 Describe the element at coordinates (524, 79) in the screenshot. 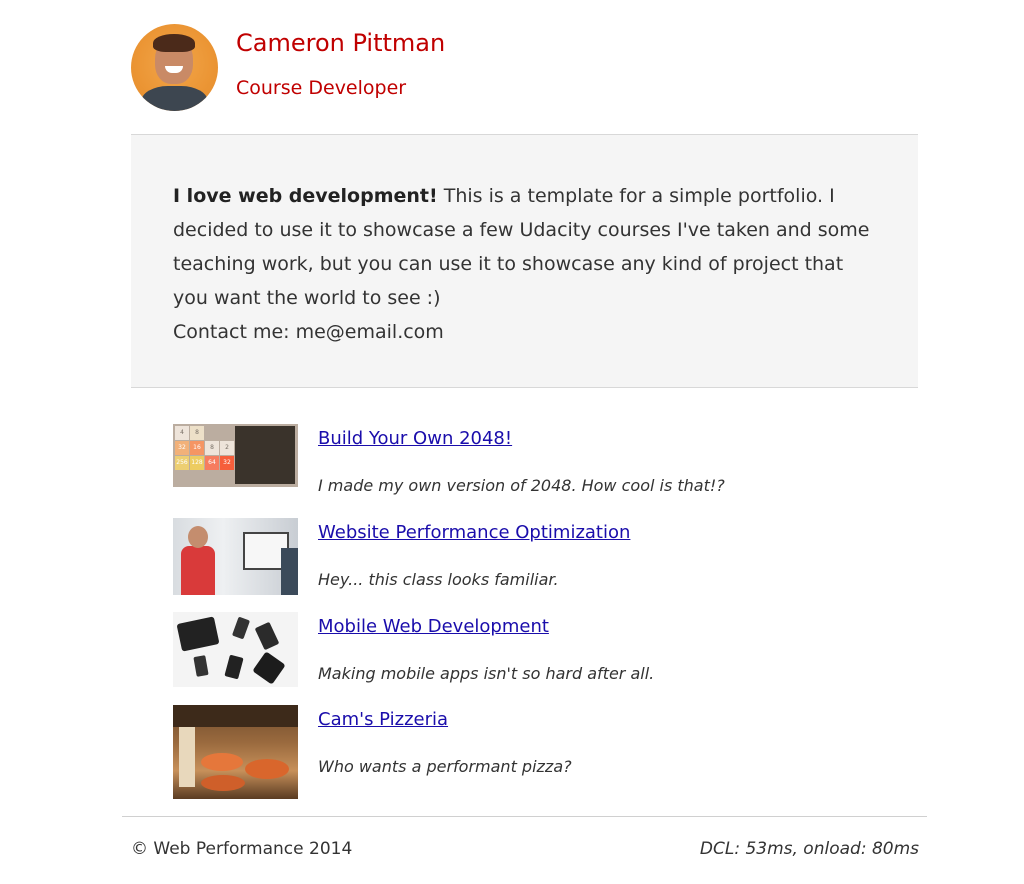

I see `profile-header: Cameron Pittman Course Developer` at that location.